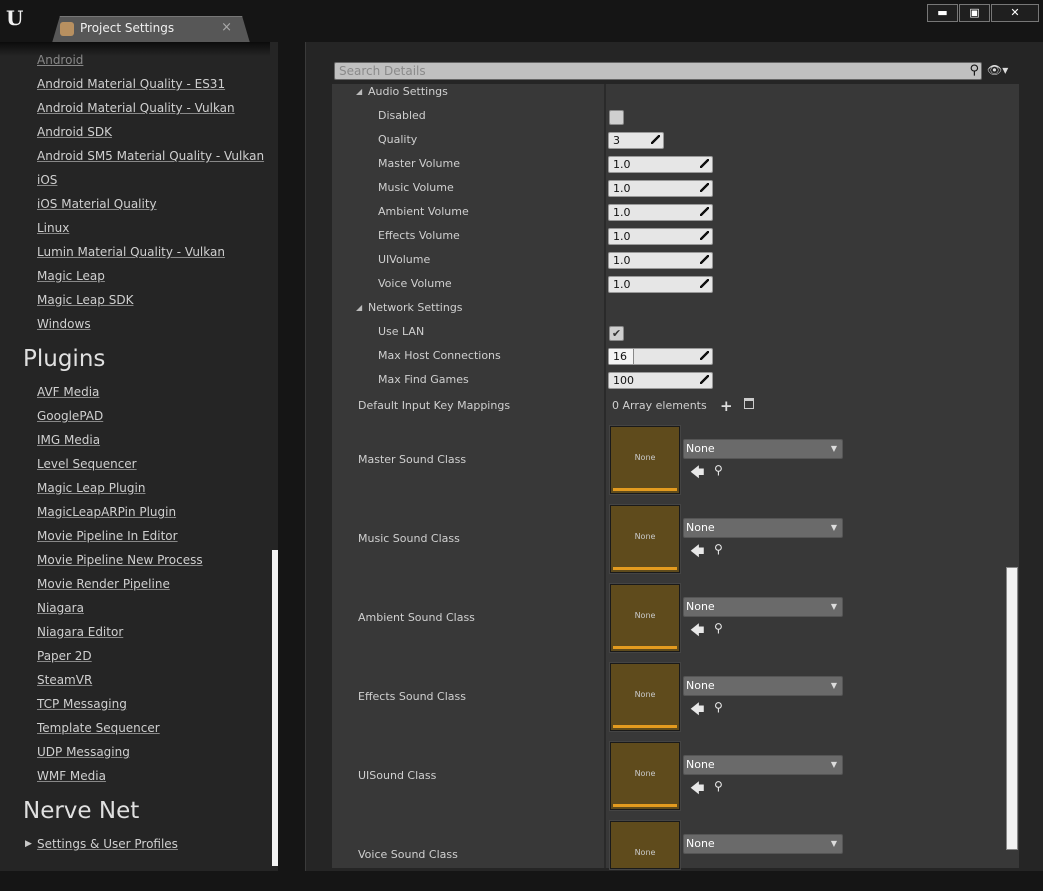 Image resolution: width=1043 pixels, height=891 pixels. What do you see at coordinates (83, 752) in the screenshot?
I see `sidebar-item-plugin: UDP Messaging` at bounding box center [83, 752].